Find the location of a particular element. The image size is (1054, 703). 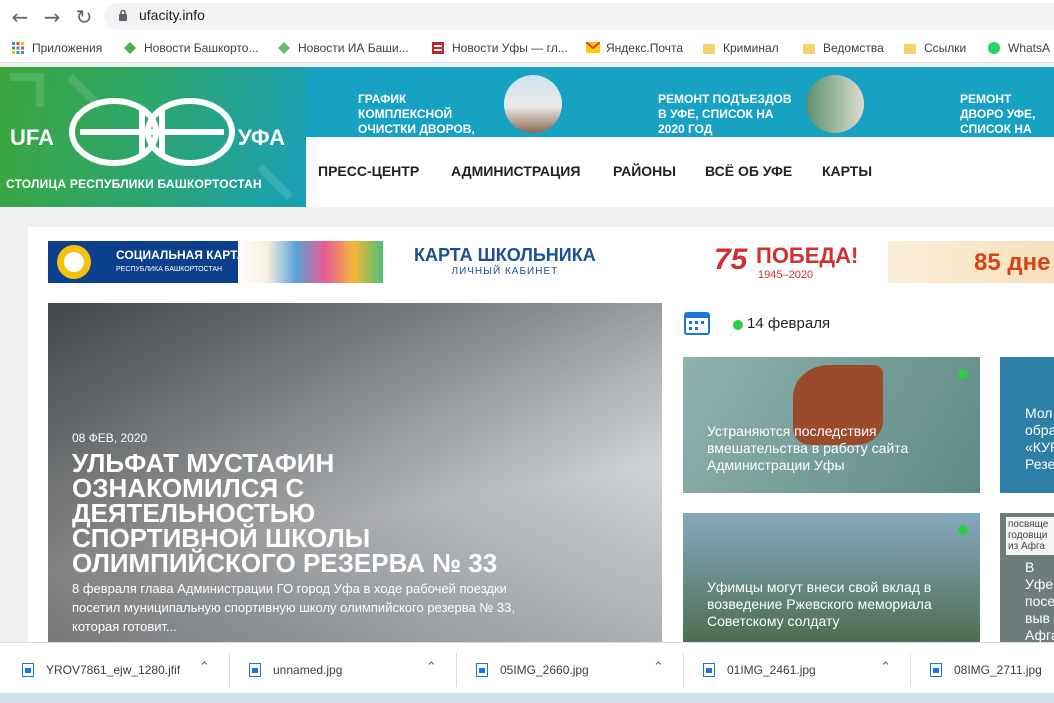

back-arrow-icon: ← is located at coordinates (20, 17).